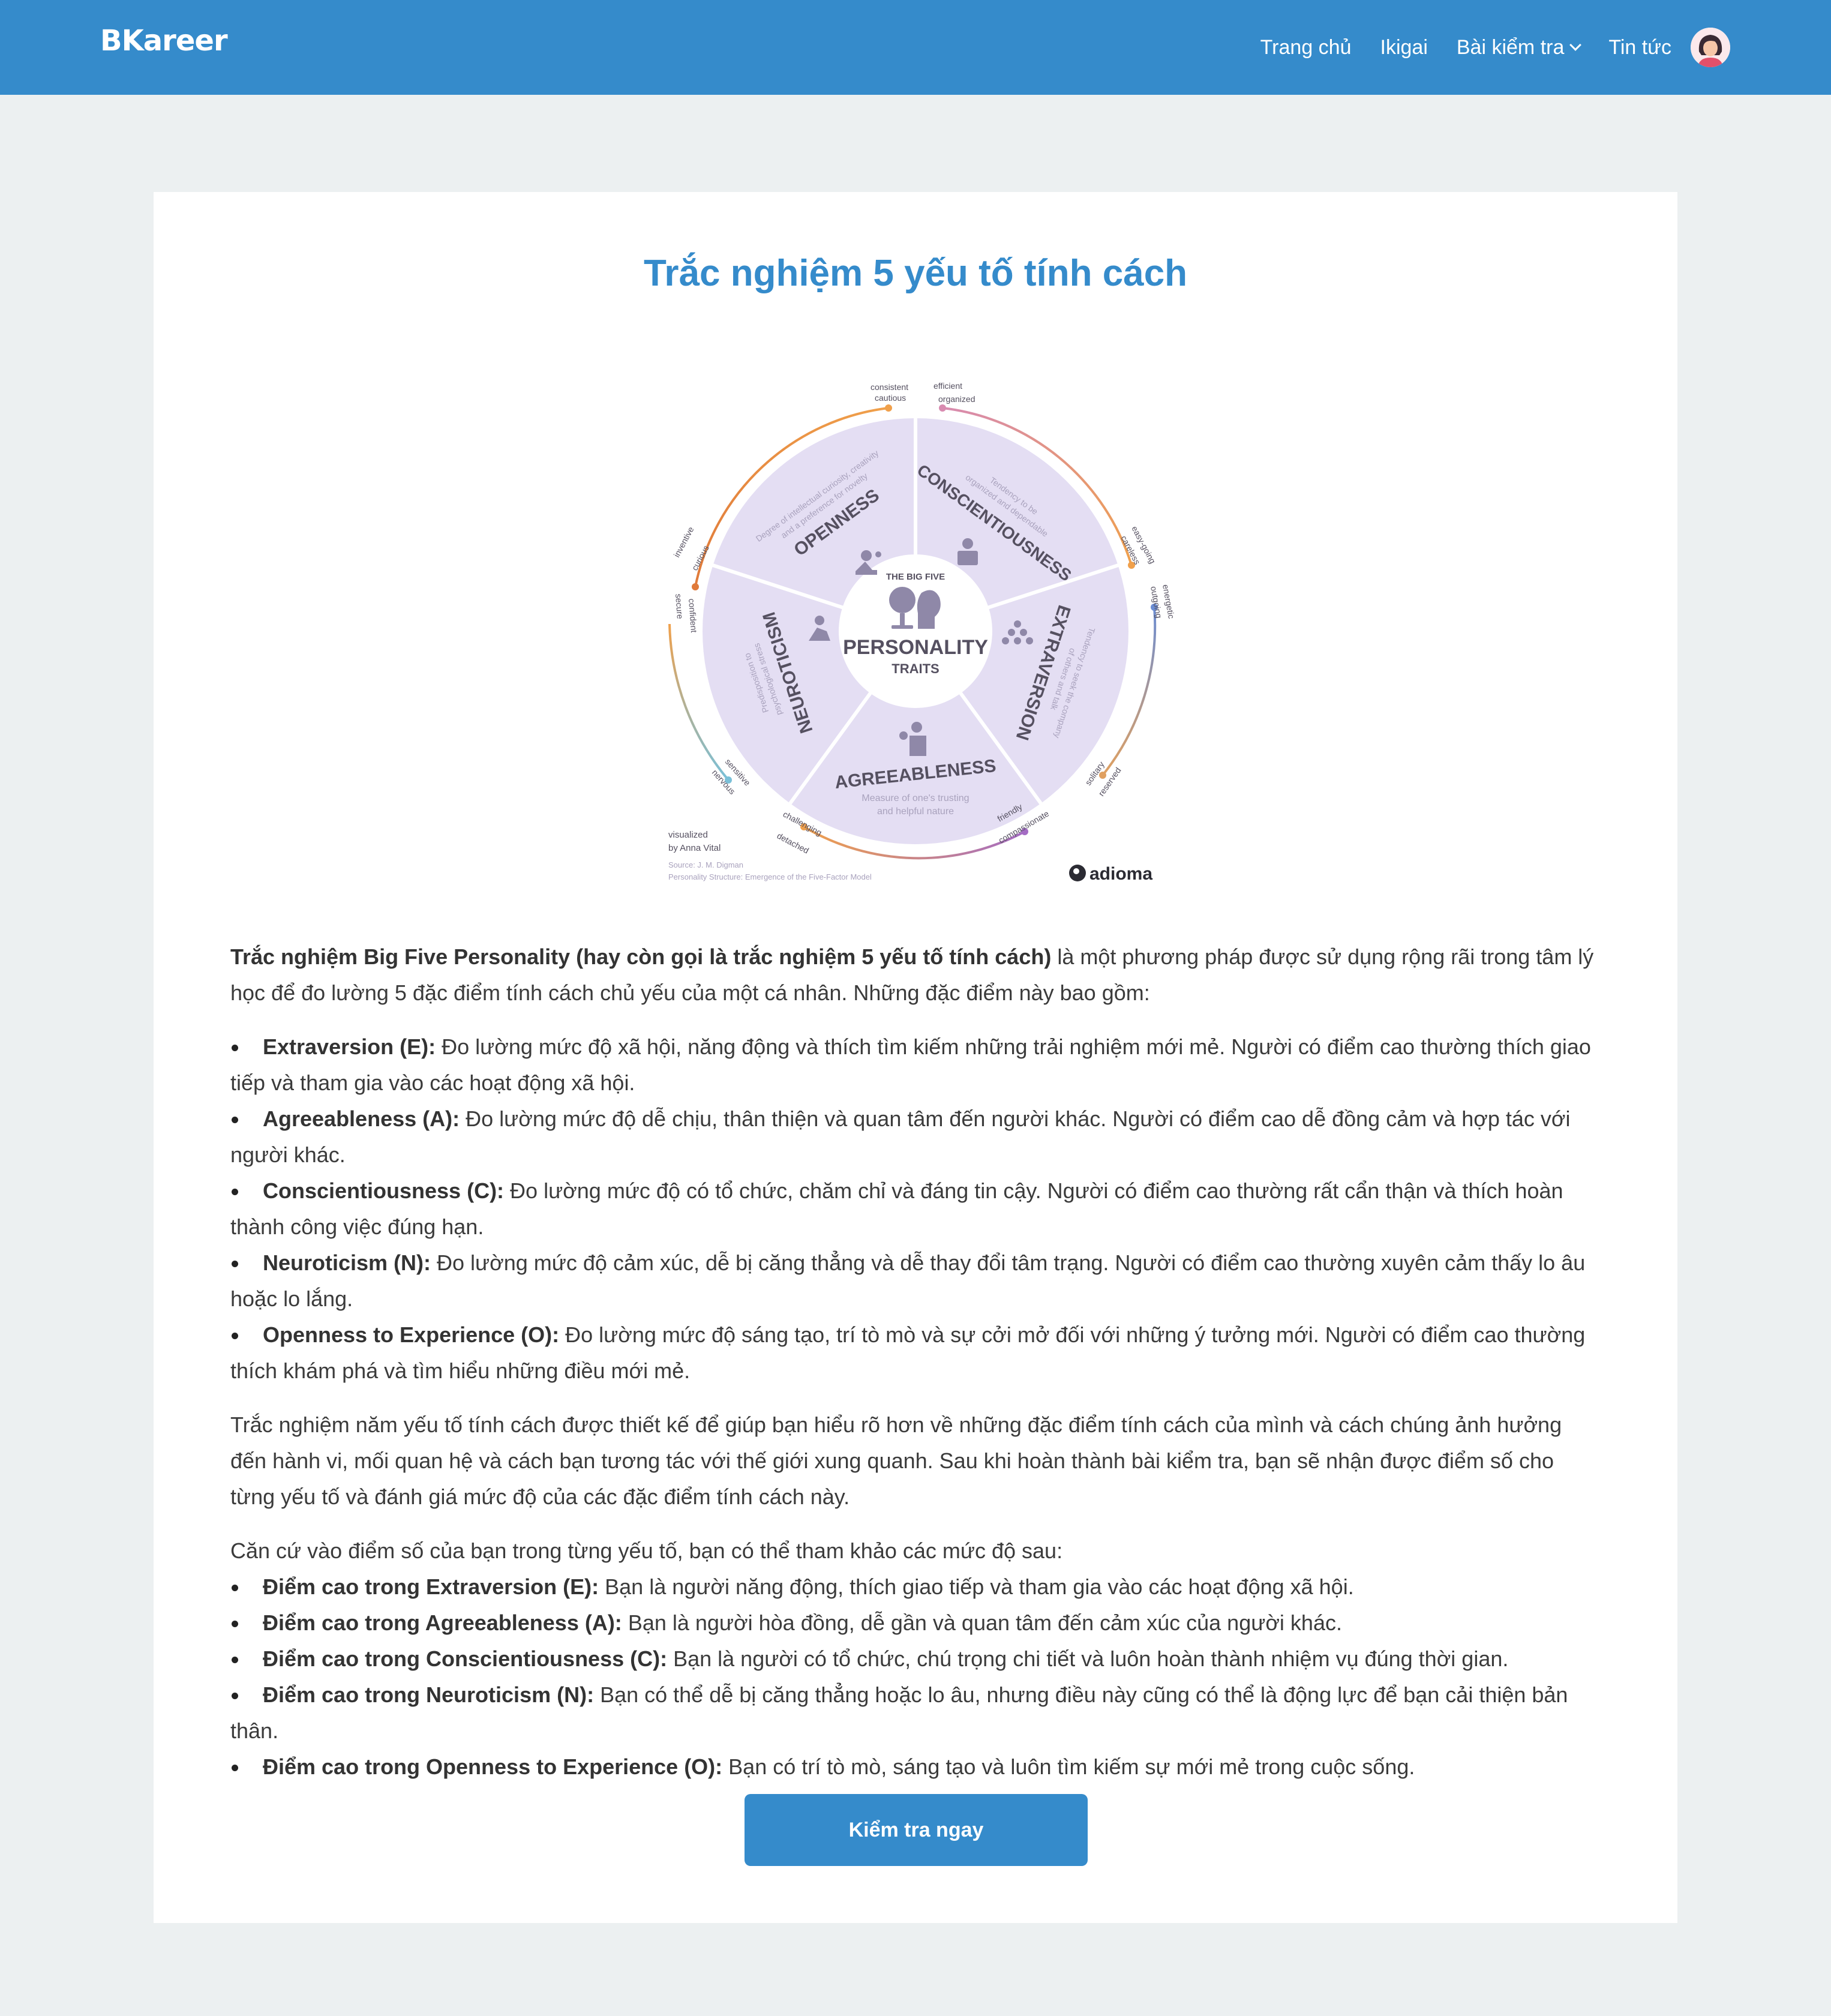 This screenshot has width=1831, height=2016. Describe the element at coordinates (1078, 873) in the screenshot. I see `adioma-logo-icon` at that location.